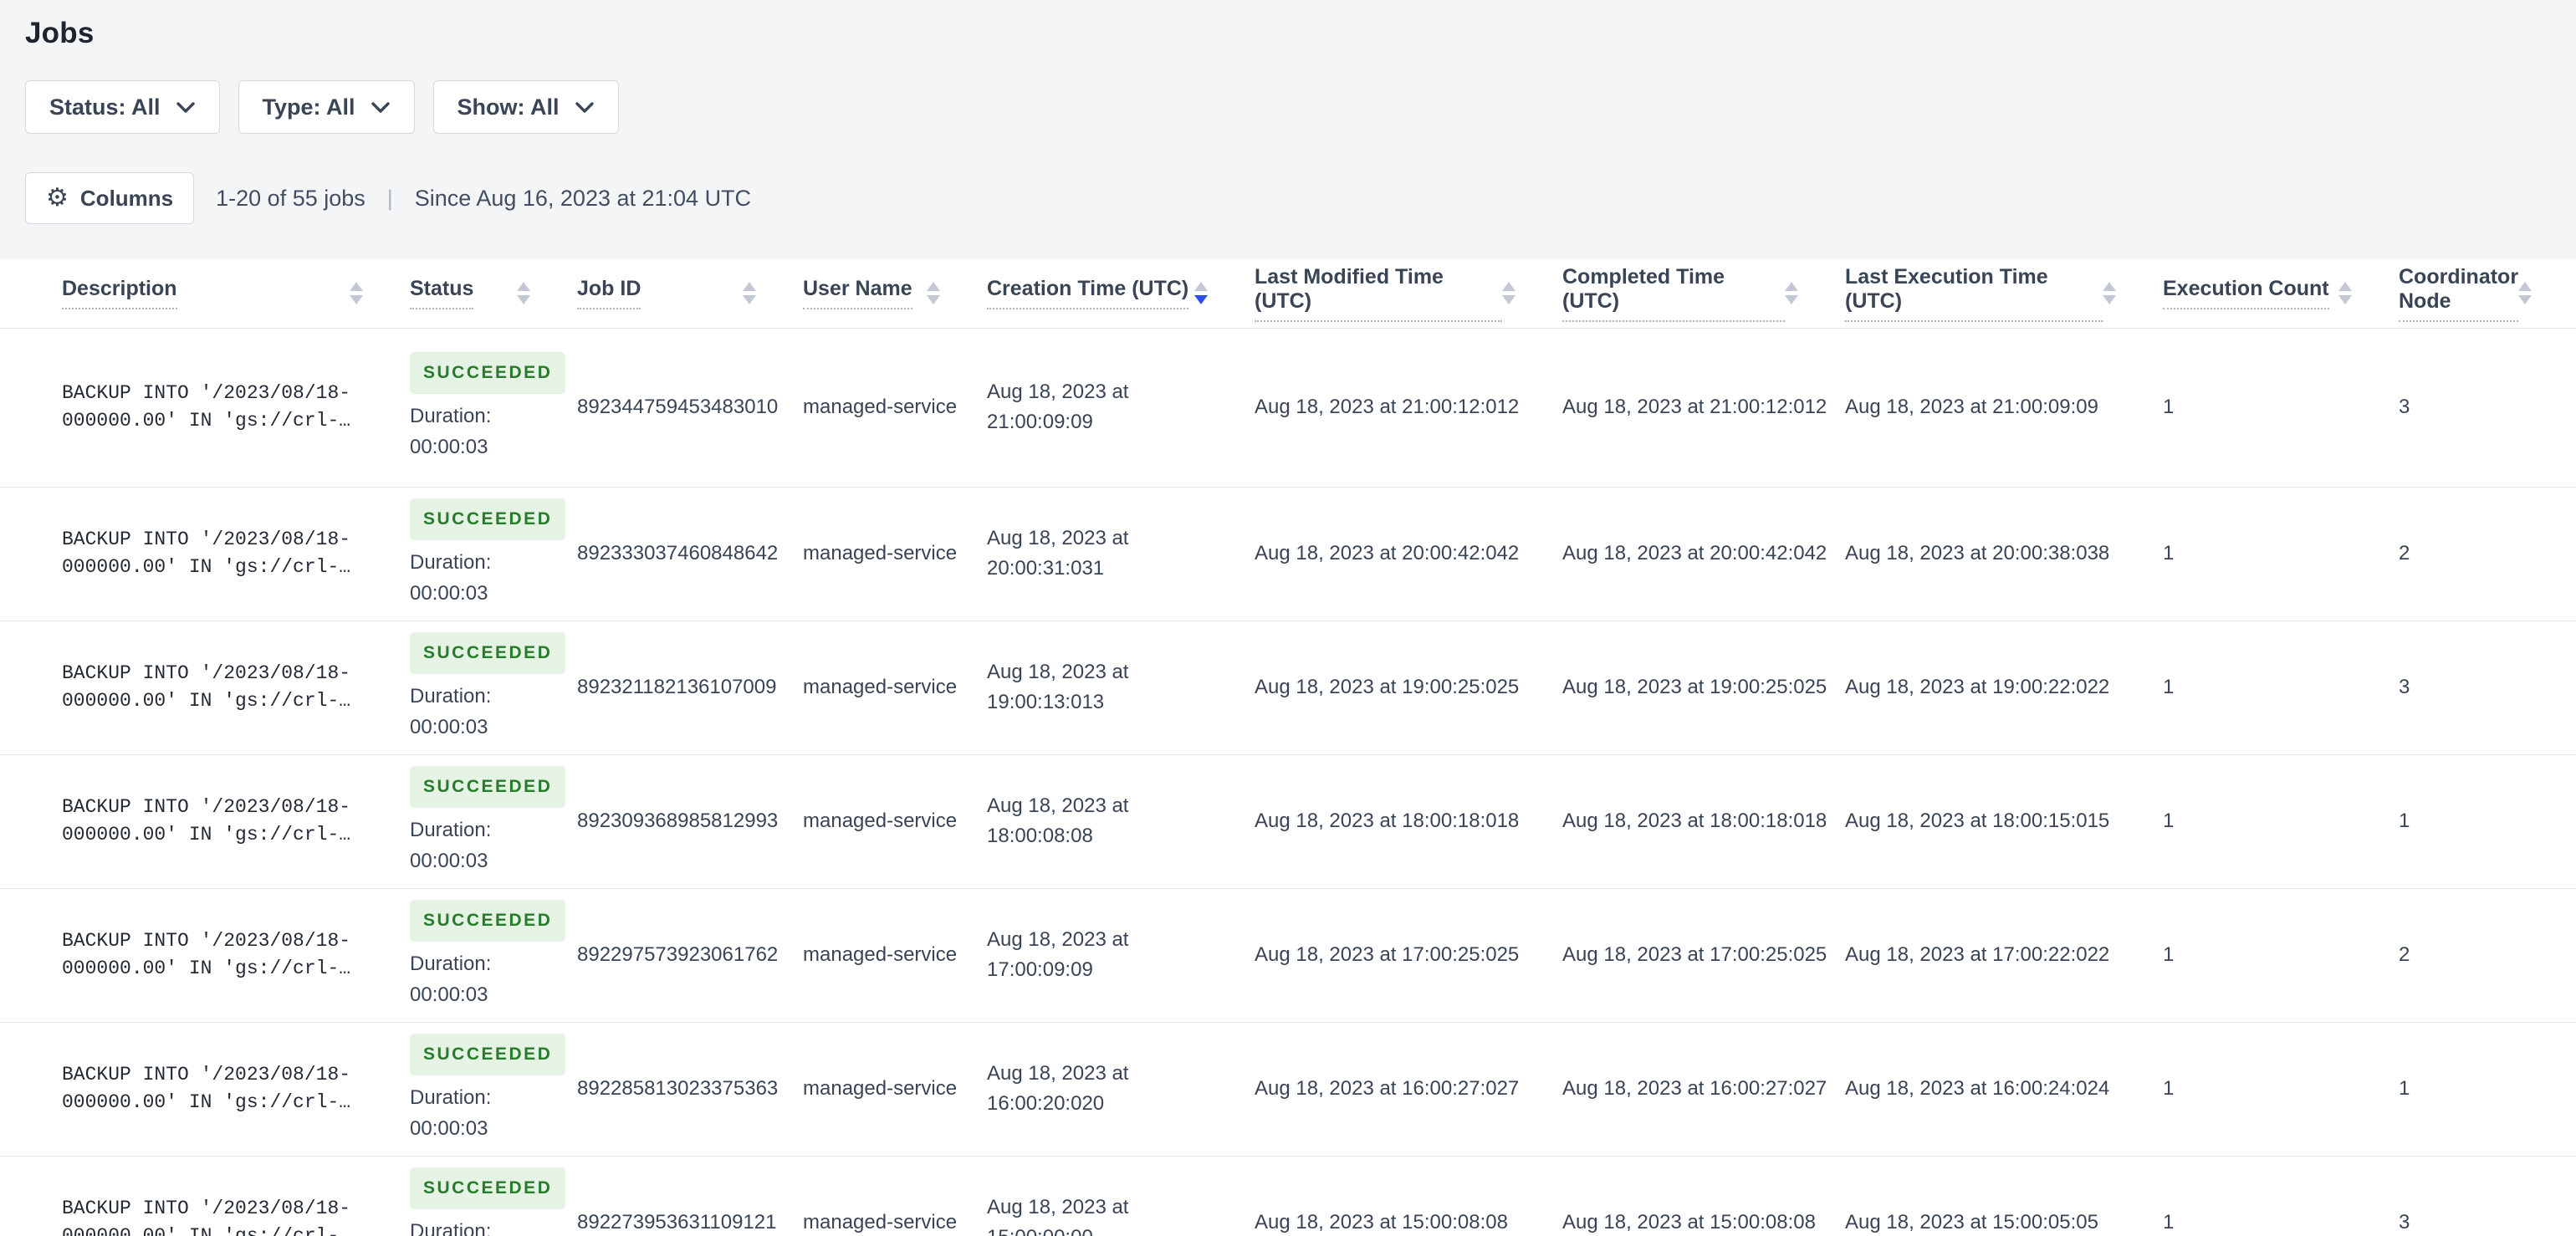 The height and width of the screenshot is (1236, 2576). Describe the element at coordinates (857, 294) in the screenshot. I see `column-header-label: User Name` at that location.